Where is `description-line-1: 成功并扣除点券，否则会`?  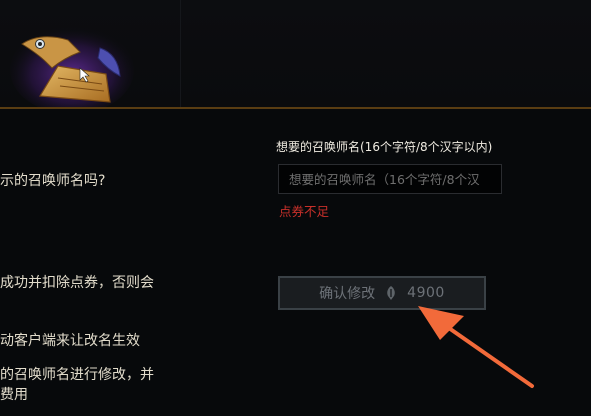
description-line-1: 成功并扣除点券，否则会 is located at coordinates (77, 283).